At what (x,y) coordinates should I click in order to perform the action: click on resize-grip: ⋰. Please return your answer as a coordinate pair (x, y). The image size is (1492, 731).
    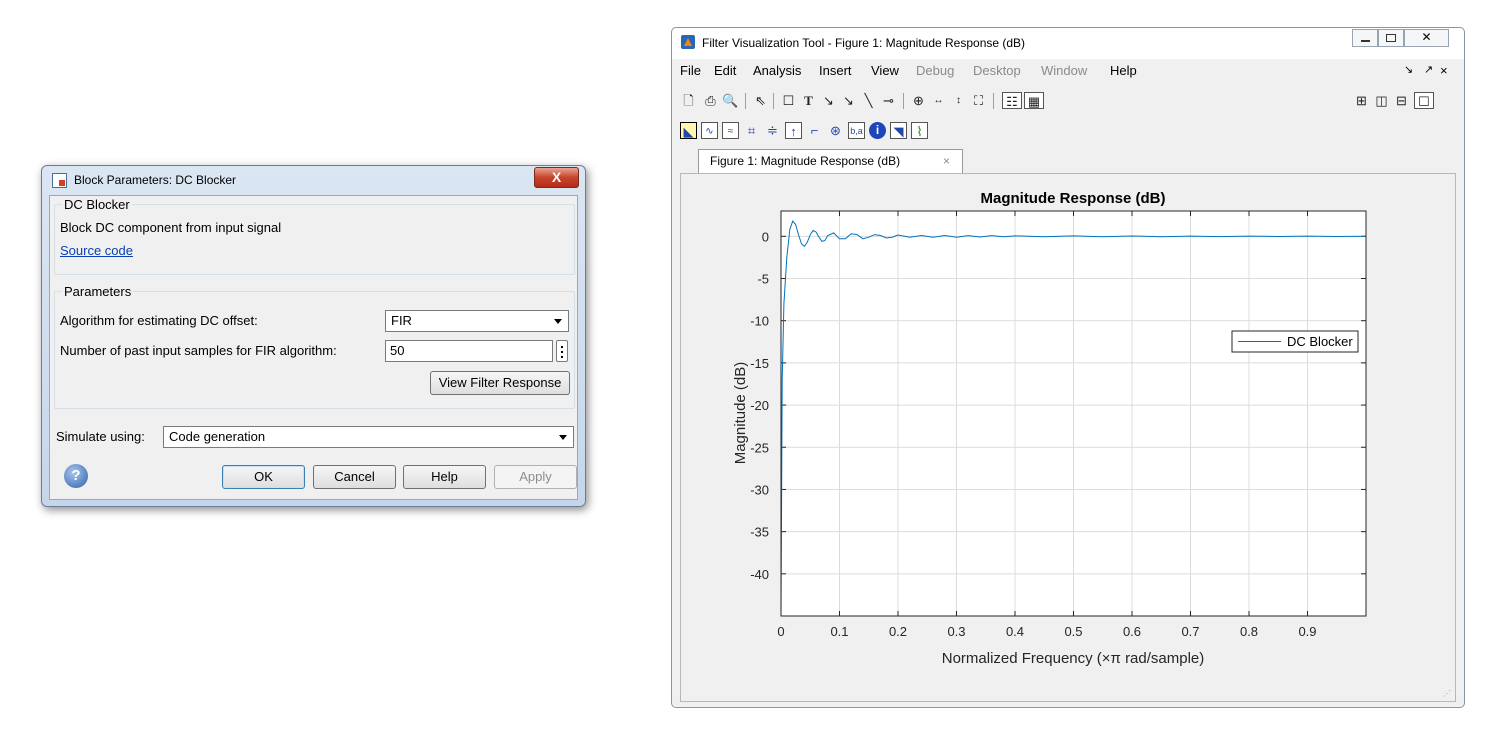
    Looking at the image, I should click on (1447, 693).